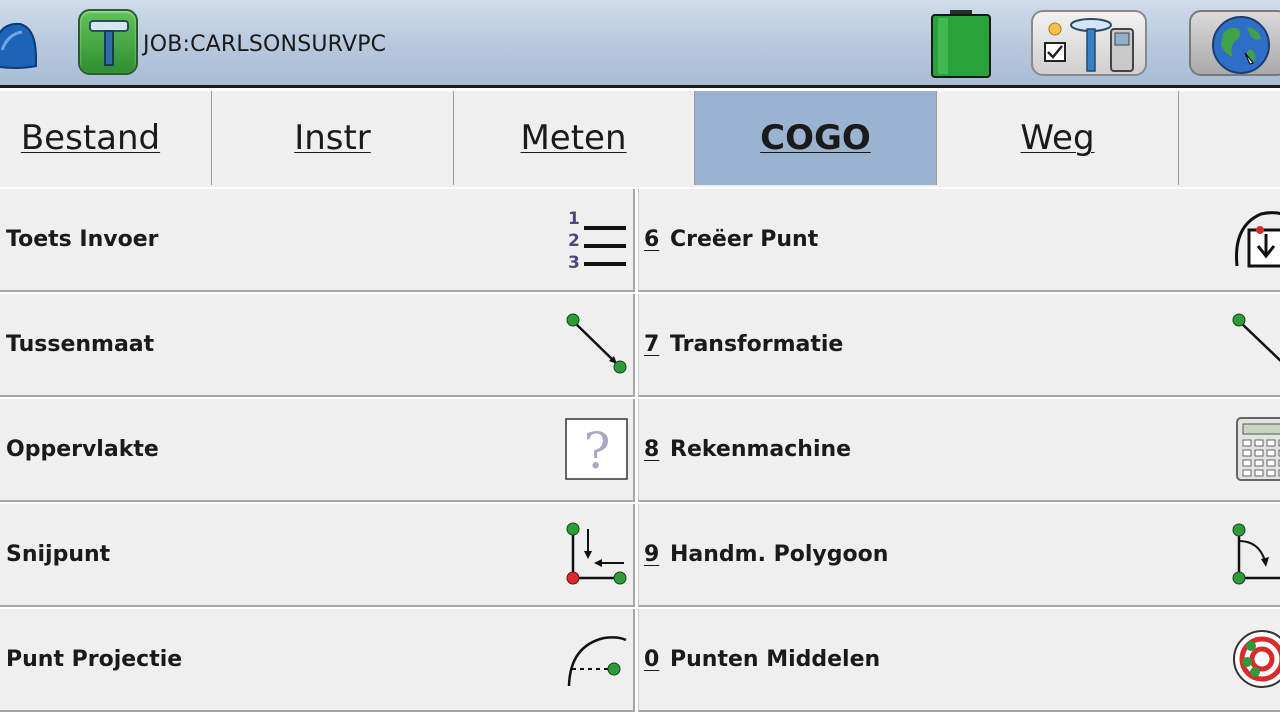 This screenshot has width=1280, height=720. I want to click on tab-bar: Bestand Instr Meten COGO Weg, so click(640, 139).